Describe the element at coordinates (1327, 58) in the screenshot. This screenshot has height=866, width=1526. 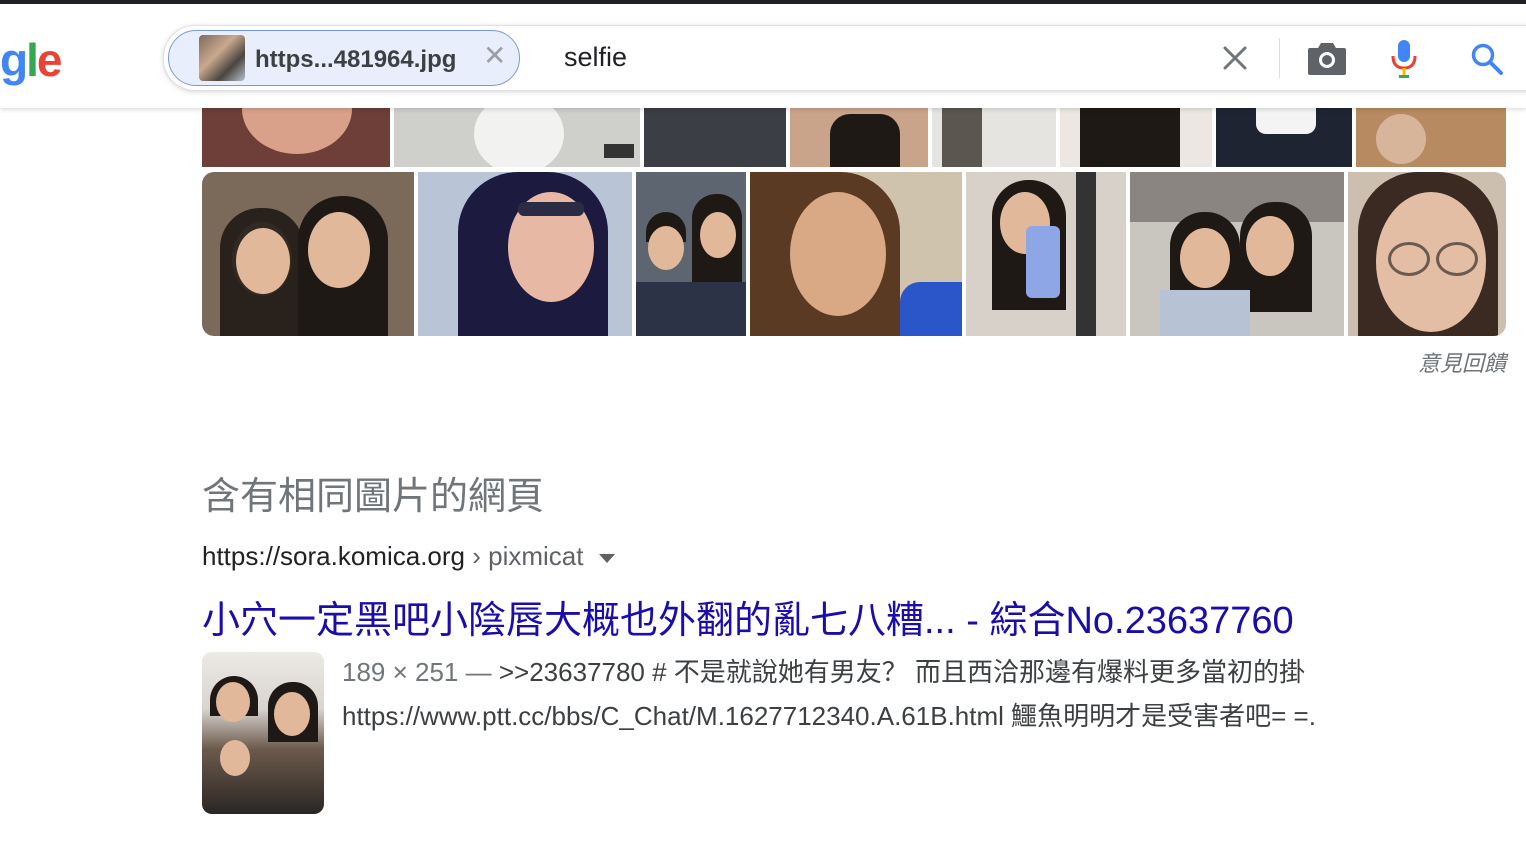
I see `camera-icon` at that location.